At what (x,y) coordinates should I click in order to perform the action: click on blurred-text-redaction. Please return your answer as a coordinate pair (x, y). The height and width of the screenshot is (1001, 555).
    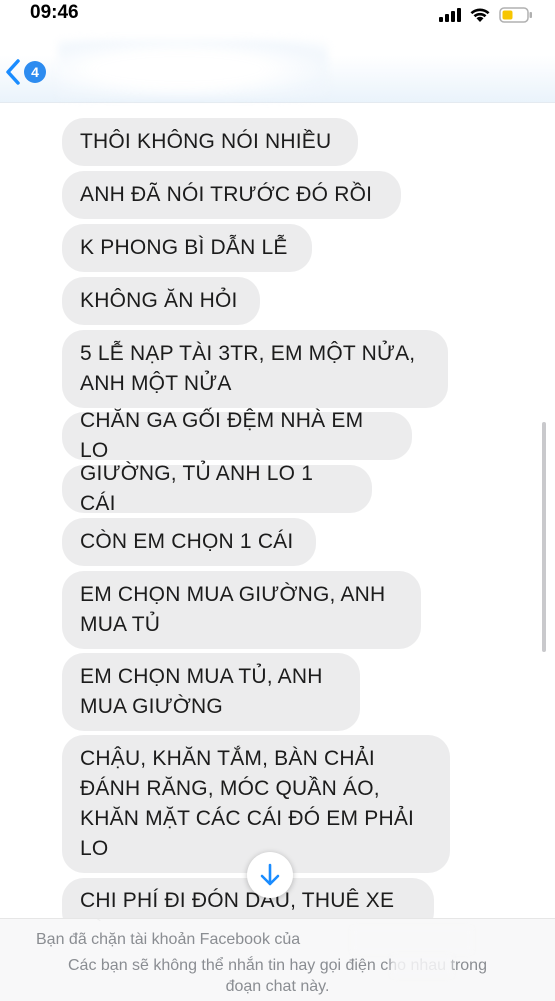
    Looking at the image, I should click on (422, 966).